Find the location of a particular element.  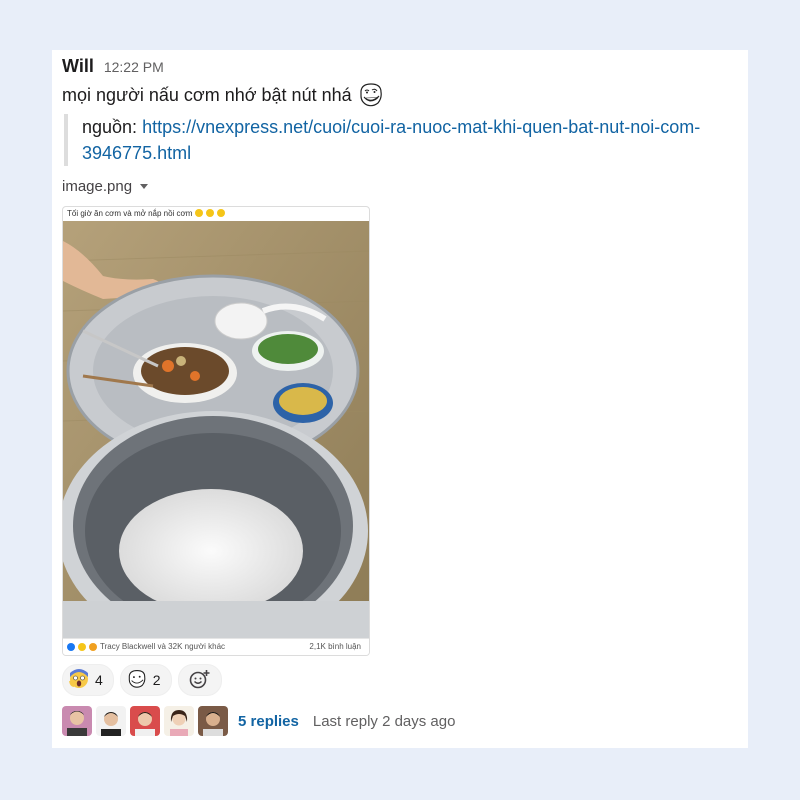

message-header: Will 12:22 PM is located at coordinates (113, 67).